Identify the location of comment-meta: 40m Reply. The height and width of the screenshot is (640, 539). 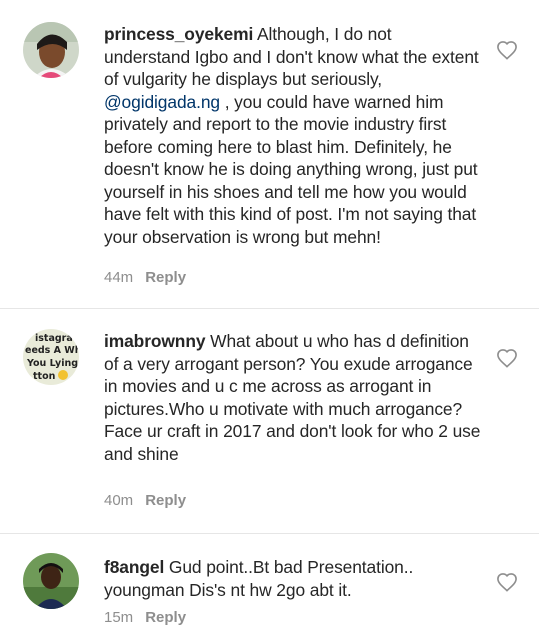
(145, 500).